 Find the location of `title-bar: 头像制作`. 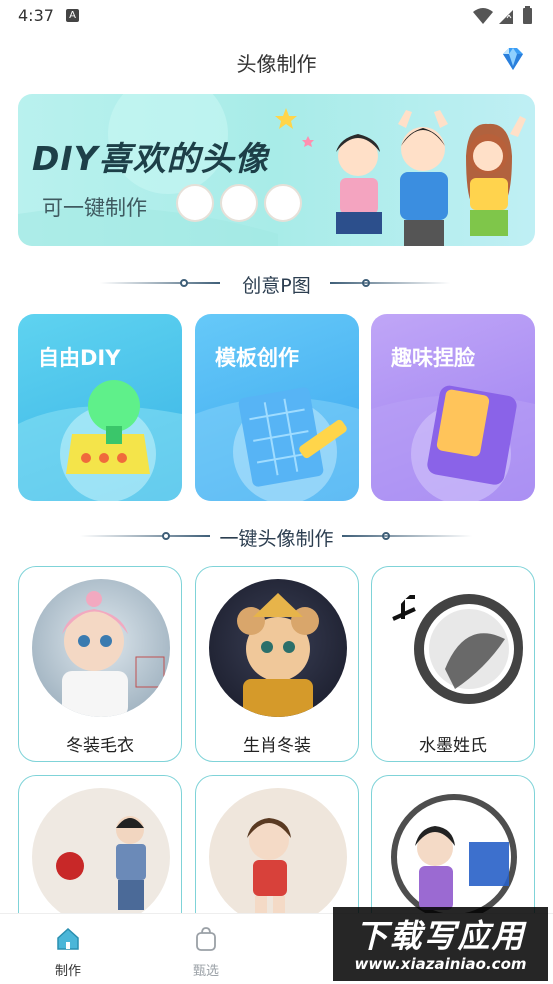

title-bar: 头像制作 is located at coordinates (276, 62).